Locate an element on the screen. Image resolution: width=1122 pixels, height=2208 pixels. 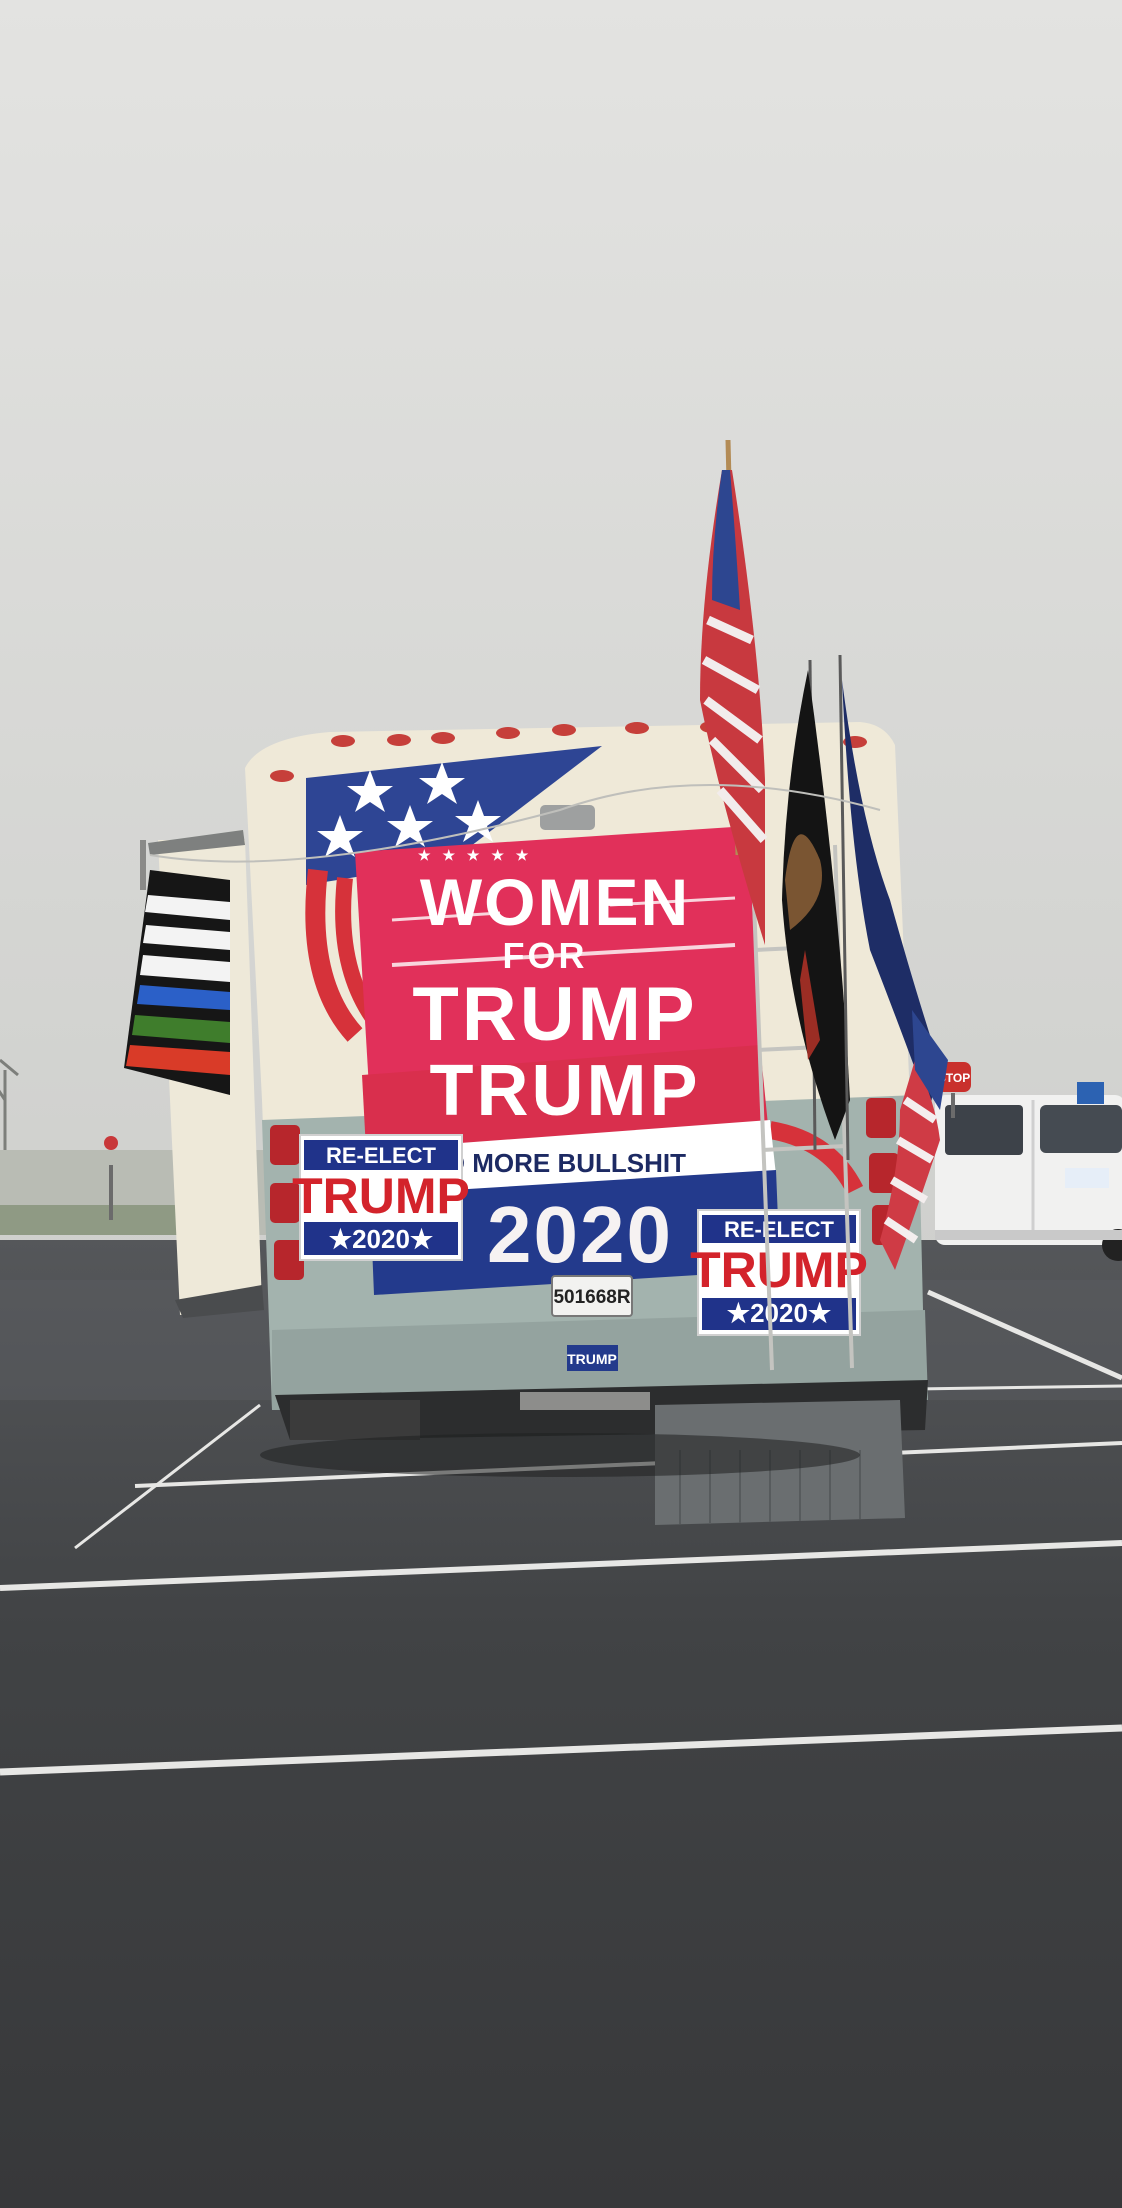
bumper-sticker: TRUMP is located at coordinates (592, 1358).